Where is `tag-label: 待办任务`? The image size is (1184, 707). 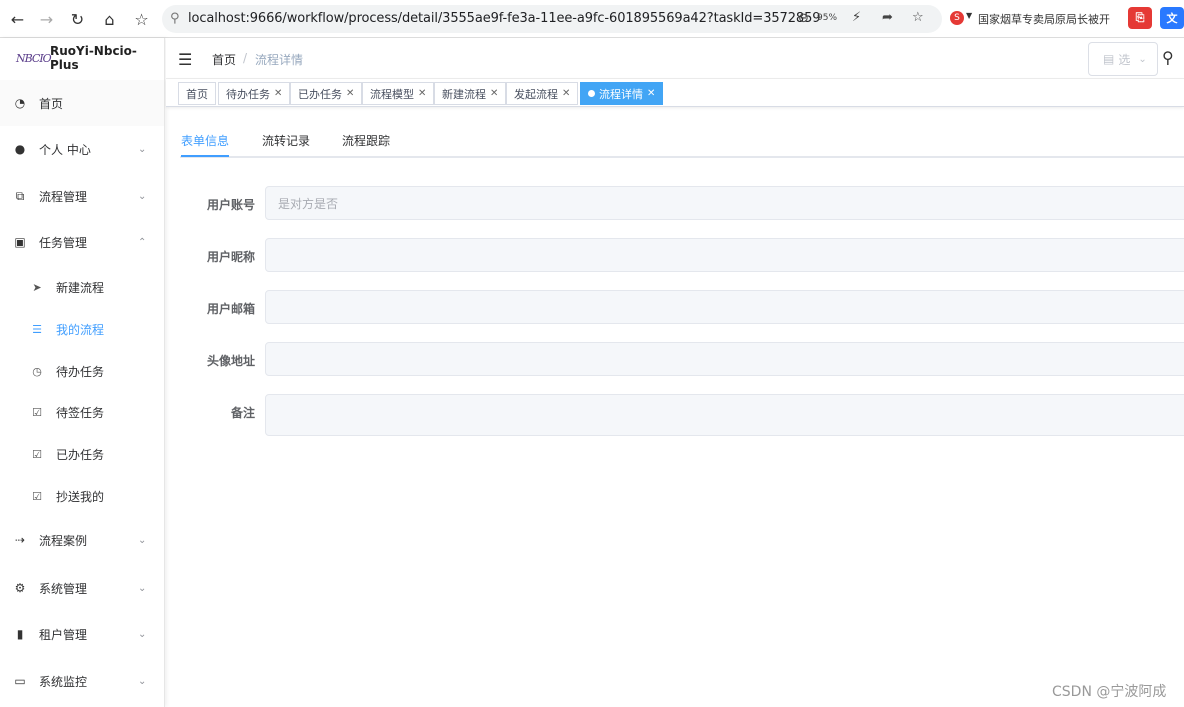 tag-label: 待办任务 is located at coordinates (248, 94).